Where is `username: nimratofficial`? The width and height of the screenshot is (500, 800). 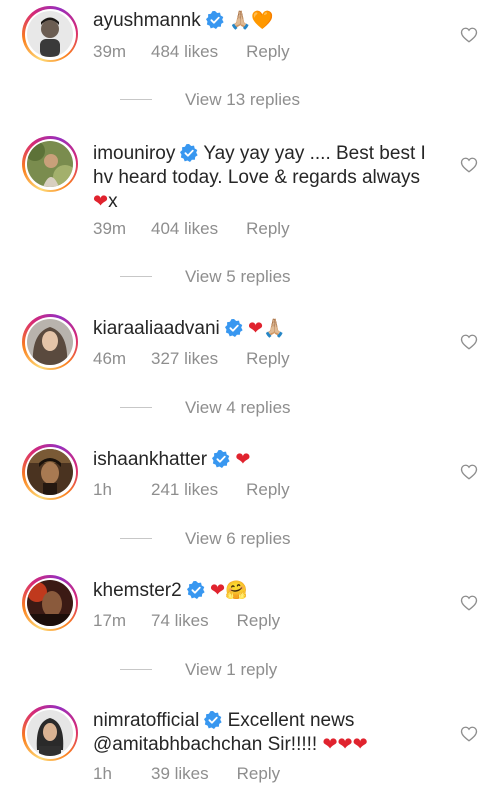
username: nimratofficial is located at coordinates (146, 720).